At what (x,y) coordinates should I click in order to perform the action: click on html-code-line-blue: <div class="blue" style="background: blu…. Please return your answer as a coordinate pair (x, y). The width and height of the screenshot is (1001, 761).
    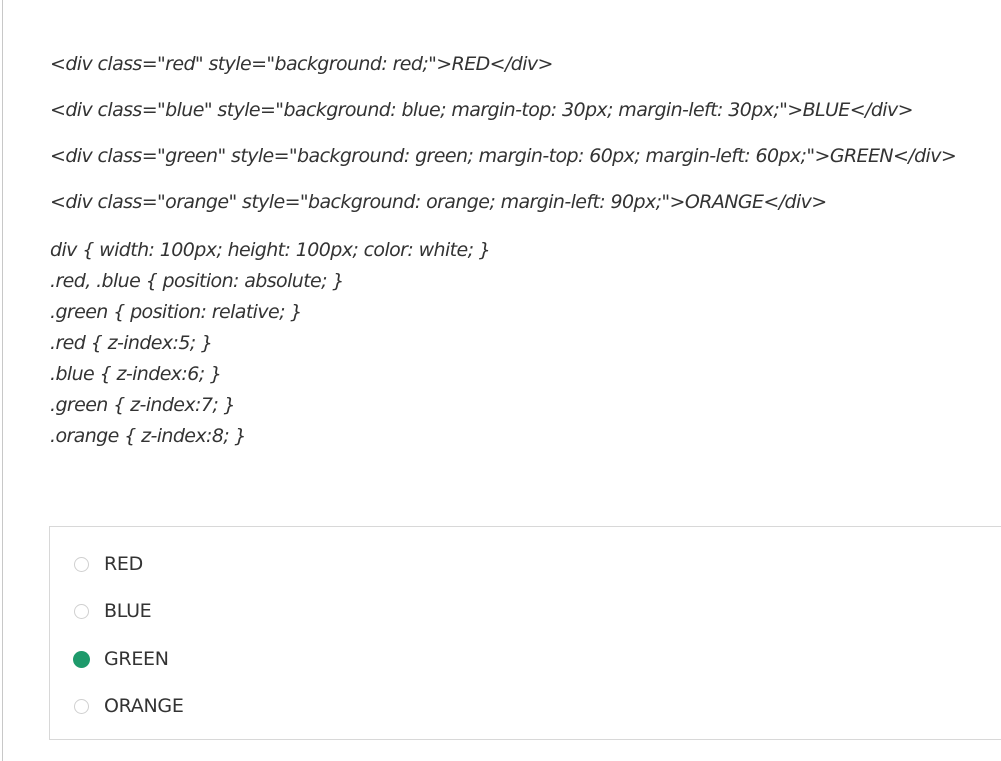
    Looking at the image, I should click on (482, 110).